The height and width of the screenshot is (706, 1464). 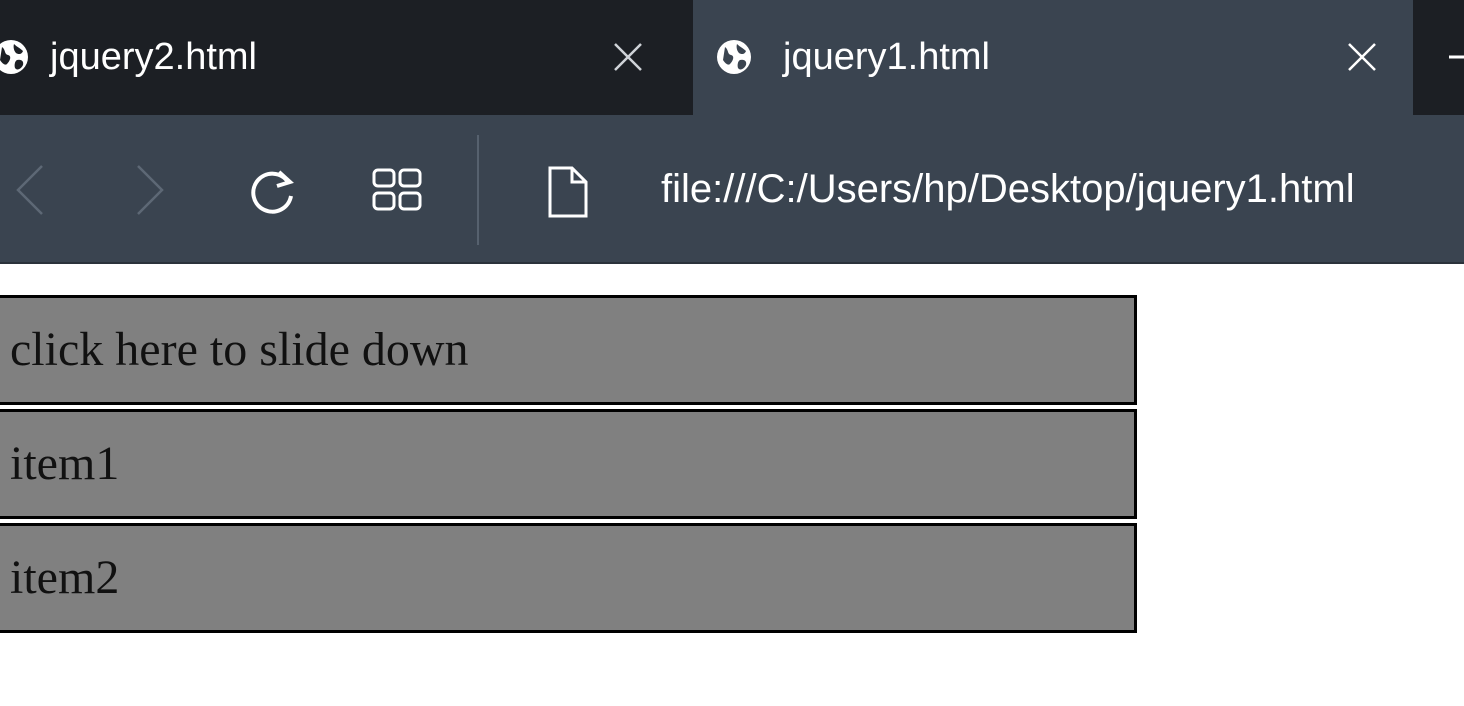 I want to click on tab-title: jquery1.html, so click(x=886, y=57).